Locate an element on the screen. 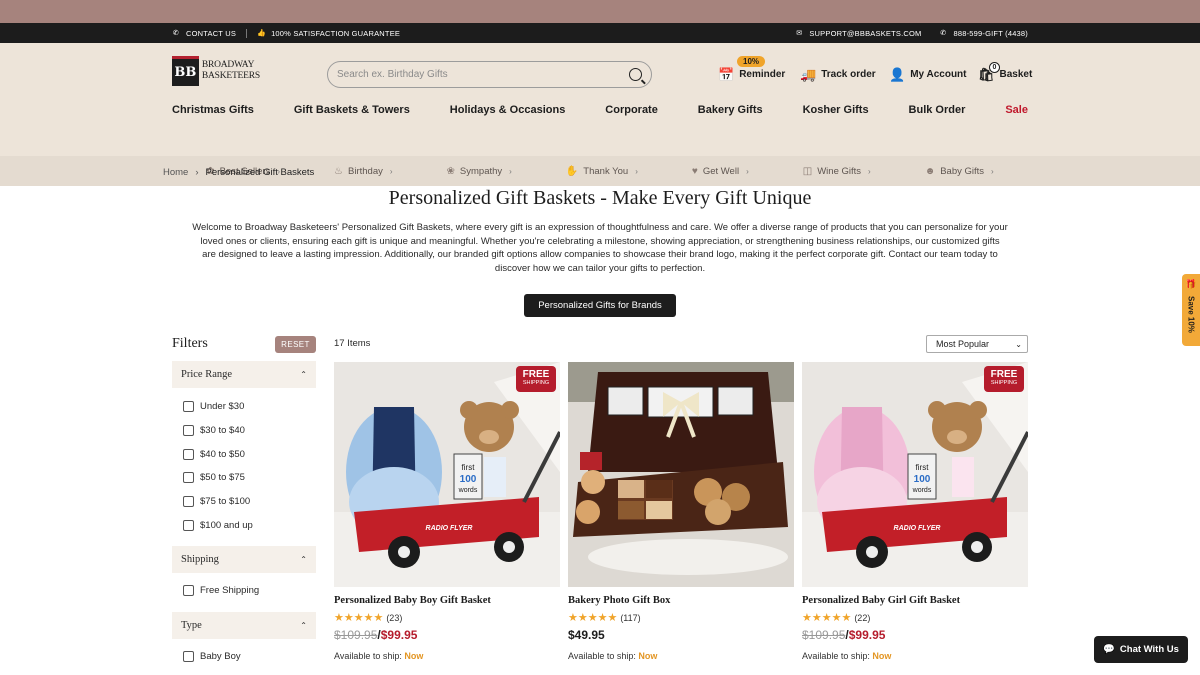  reset-filters-button: RESET is located at coordinates (295, 344).